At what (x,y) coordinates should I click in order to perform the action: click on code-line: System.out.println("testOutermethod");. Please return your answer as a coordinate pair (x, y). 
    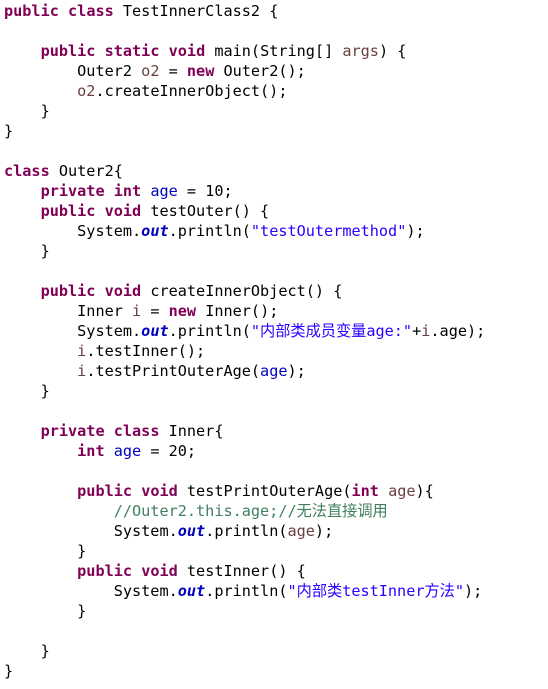
    Looking at the image, I should click on (214, 231).